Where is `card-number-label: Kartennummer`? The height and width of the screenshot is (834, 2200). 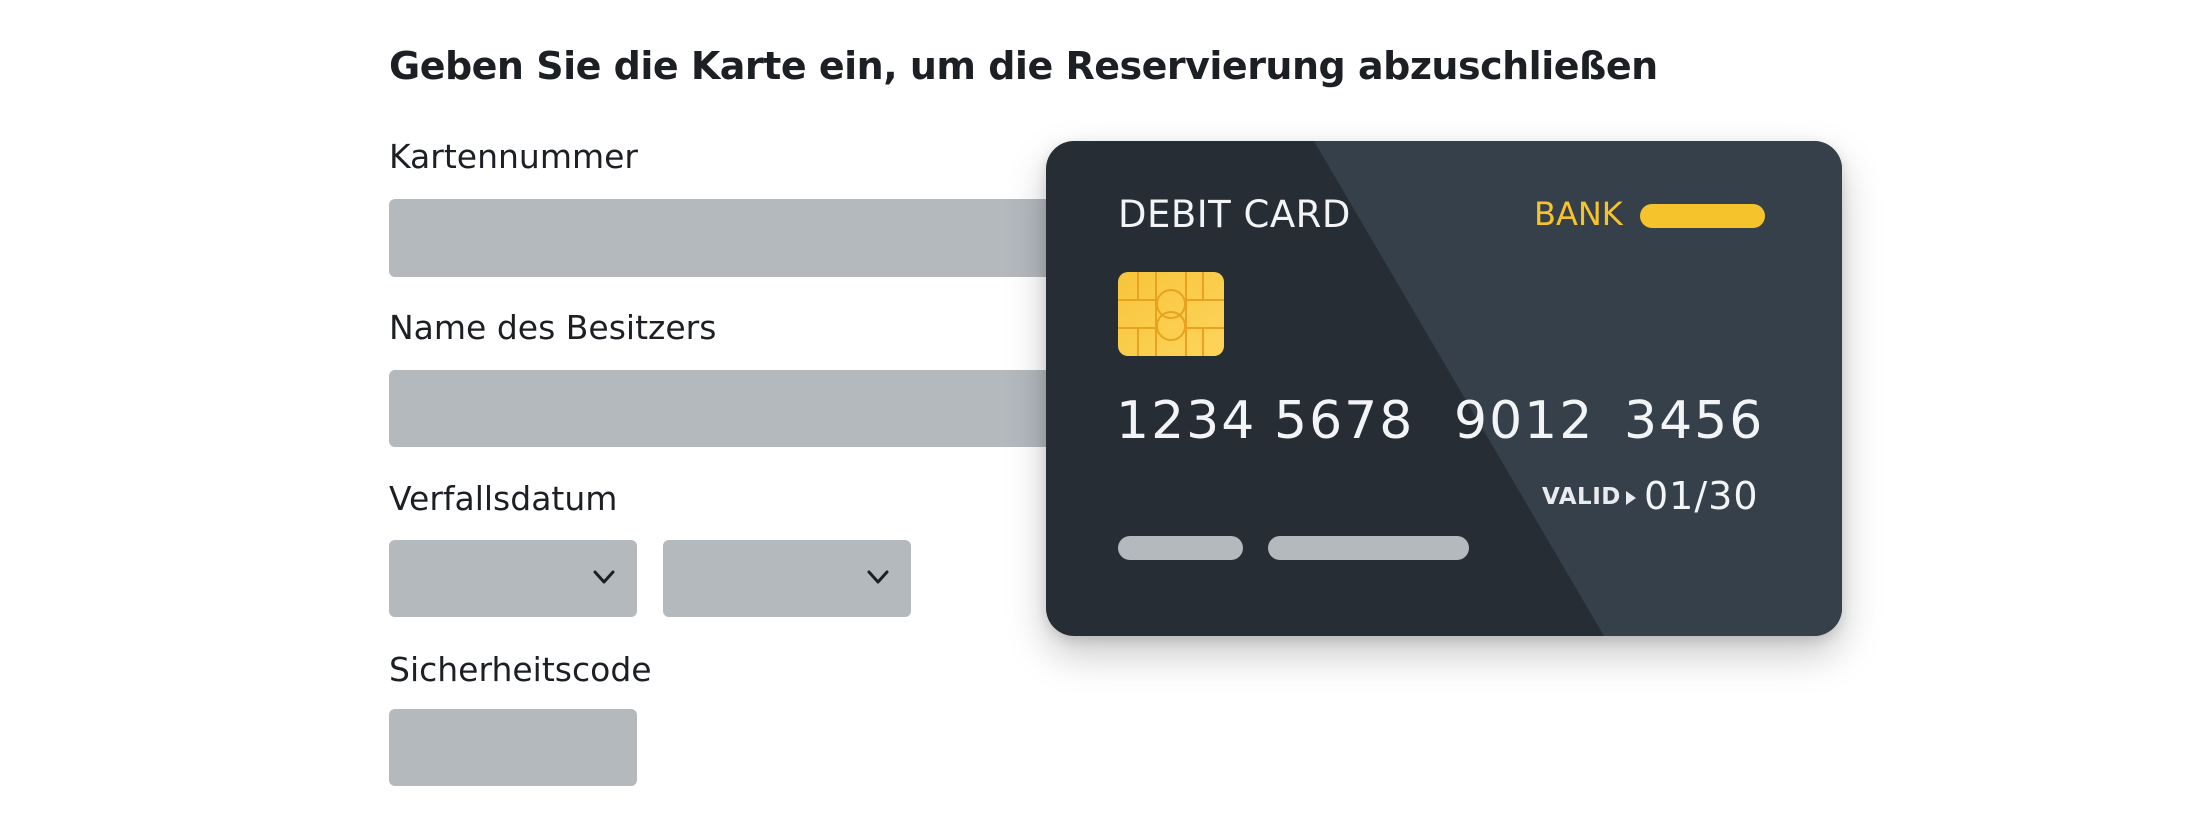 card-number-label: Kartennummer is located at coordinates (513, 156).